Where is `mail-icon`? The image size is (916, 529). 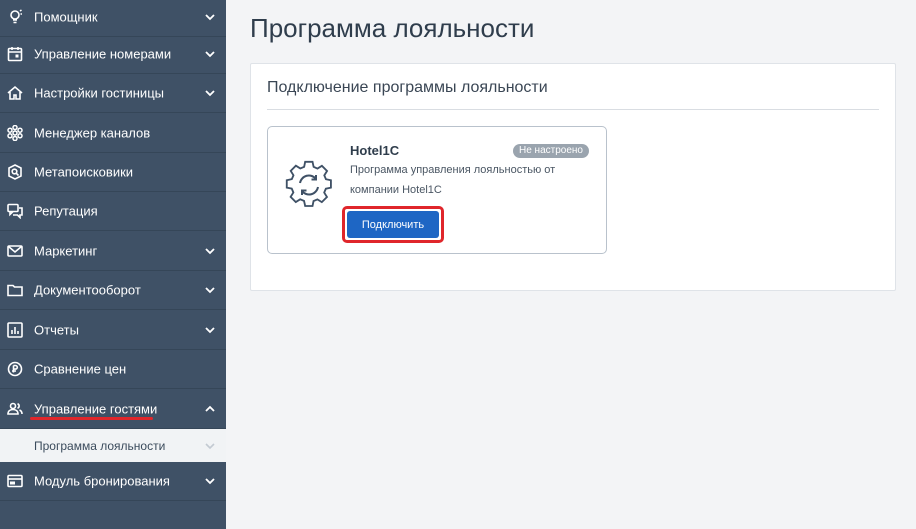 mail-icon is located at coordinates (15, 251).